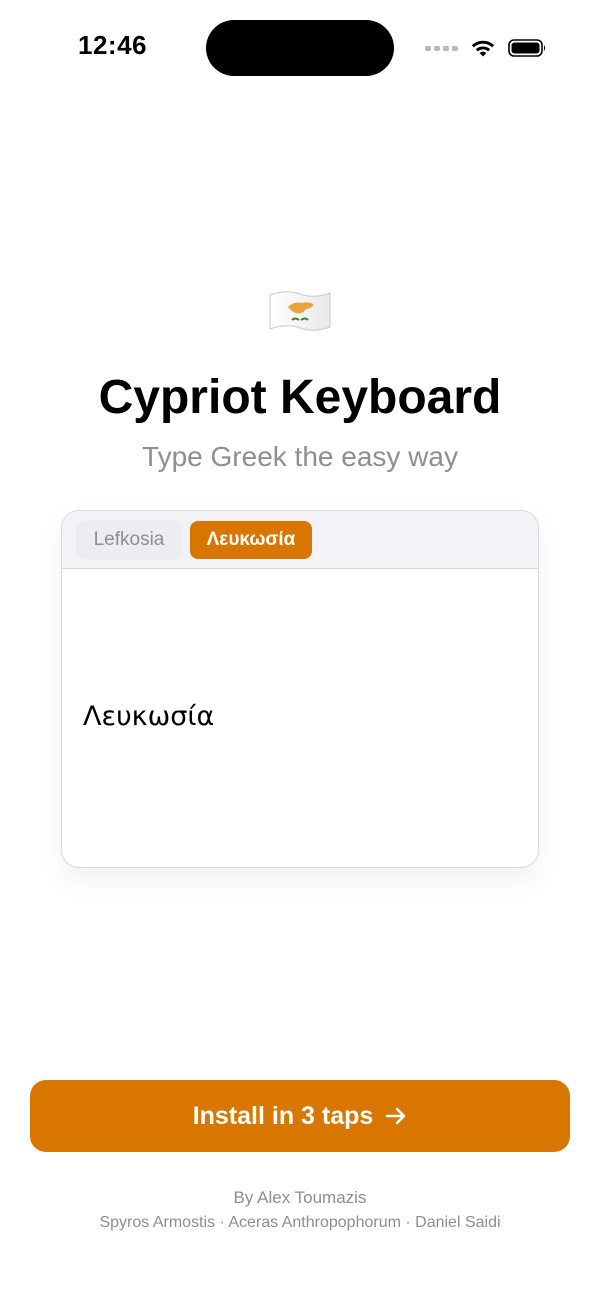 The width and height of the screenshot is (600, 1304). I want to click on footer-author: By Alex Toumazis, so click(300, 1197).